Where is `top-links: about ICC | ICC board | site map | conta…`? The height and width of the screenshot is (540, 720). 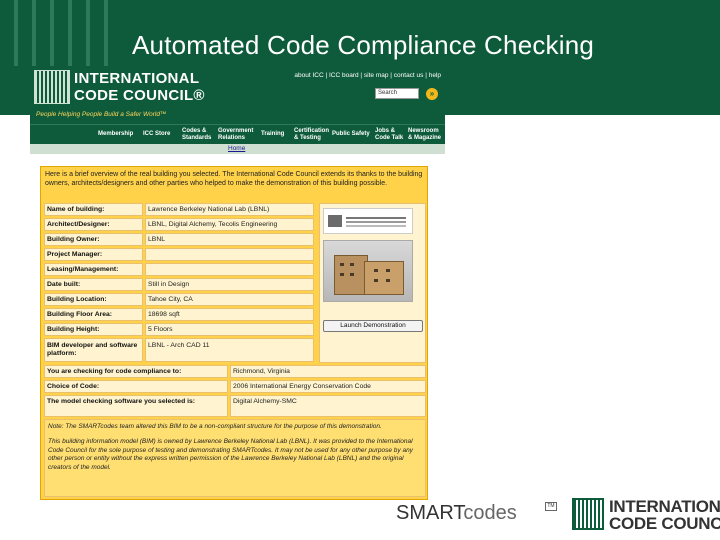
top-links: about ICC | ICC board | site map | conta… is located at coordinates (367, 75).